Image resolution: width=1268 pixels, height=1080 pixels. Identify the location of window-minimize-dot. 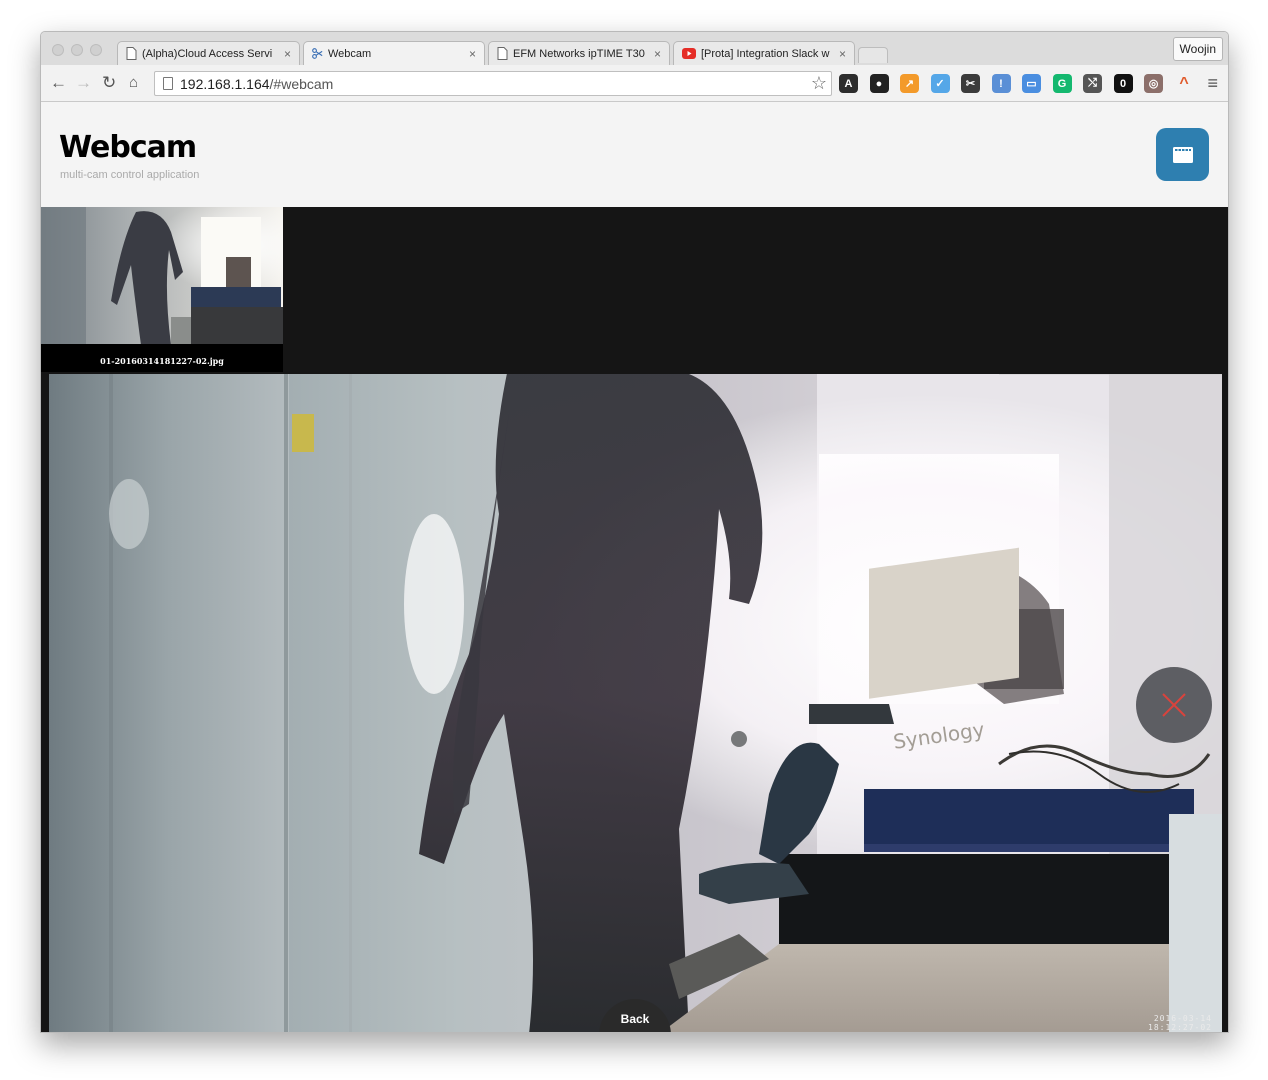
(77, 50).